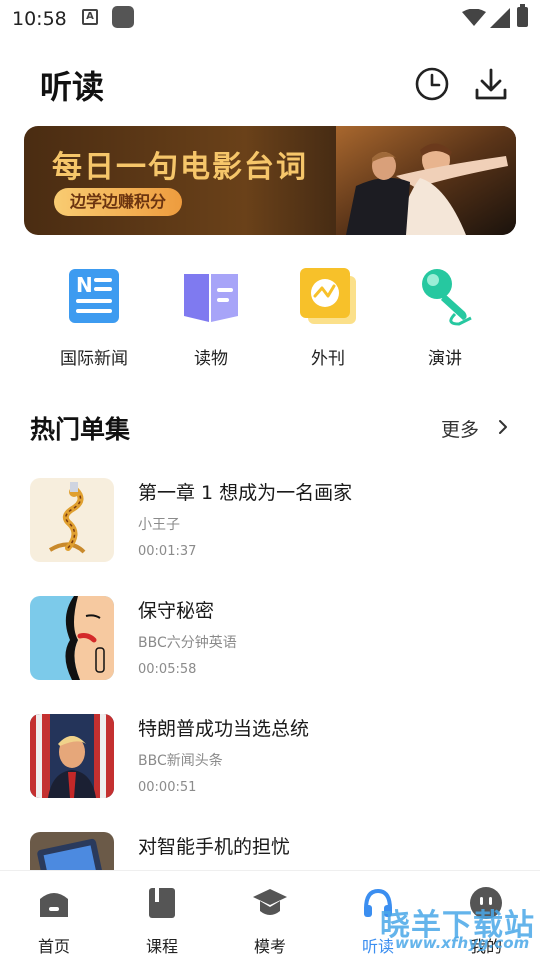 Image resolution: width=540 pixels, height=960 pixels. Describe the element at coordinates (54, 905) in the screenshot. I see `home-icon` at that location.